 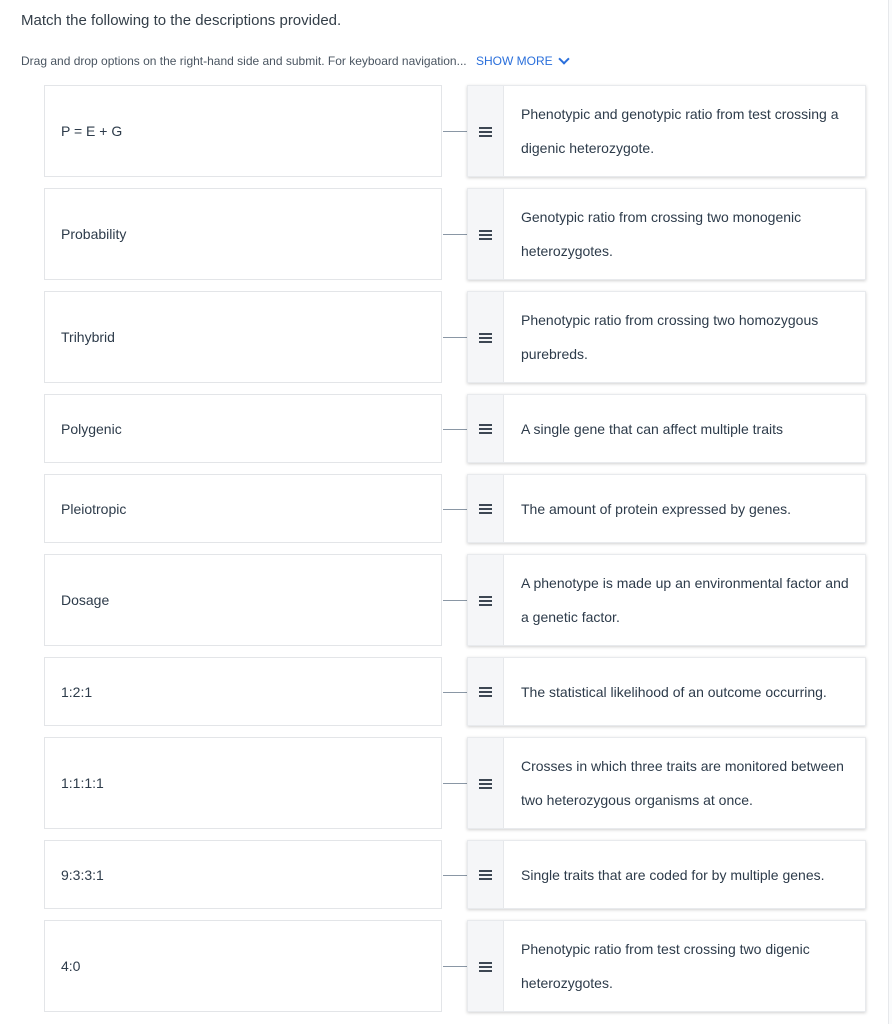 I want to click on term-label: Dosage, so click(x=85, y=600).